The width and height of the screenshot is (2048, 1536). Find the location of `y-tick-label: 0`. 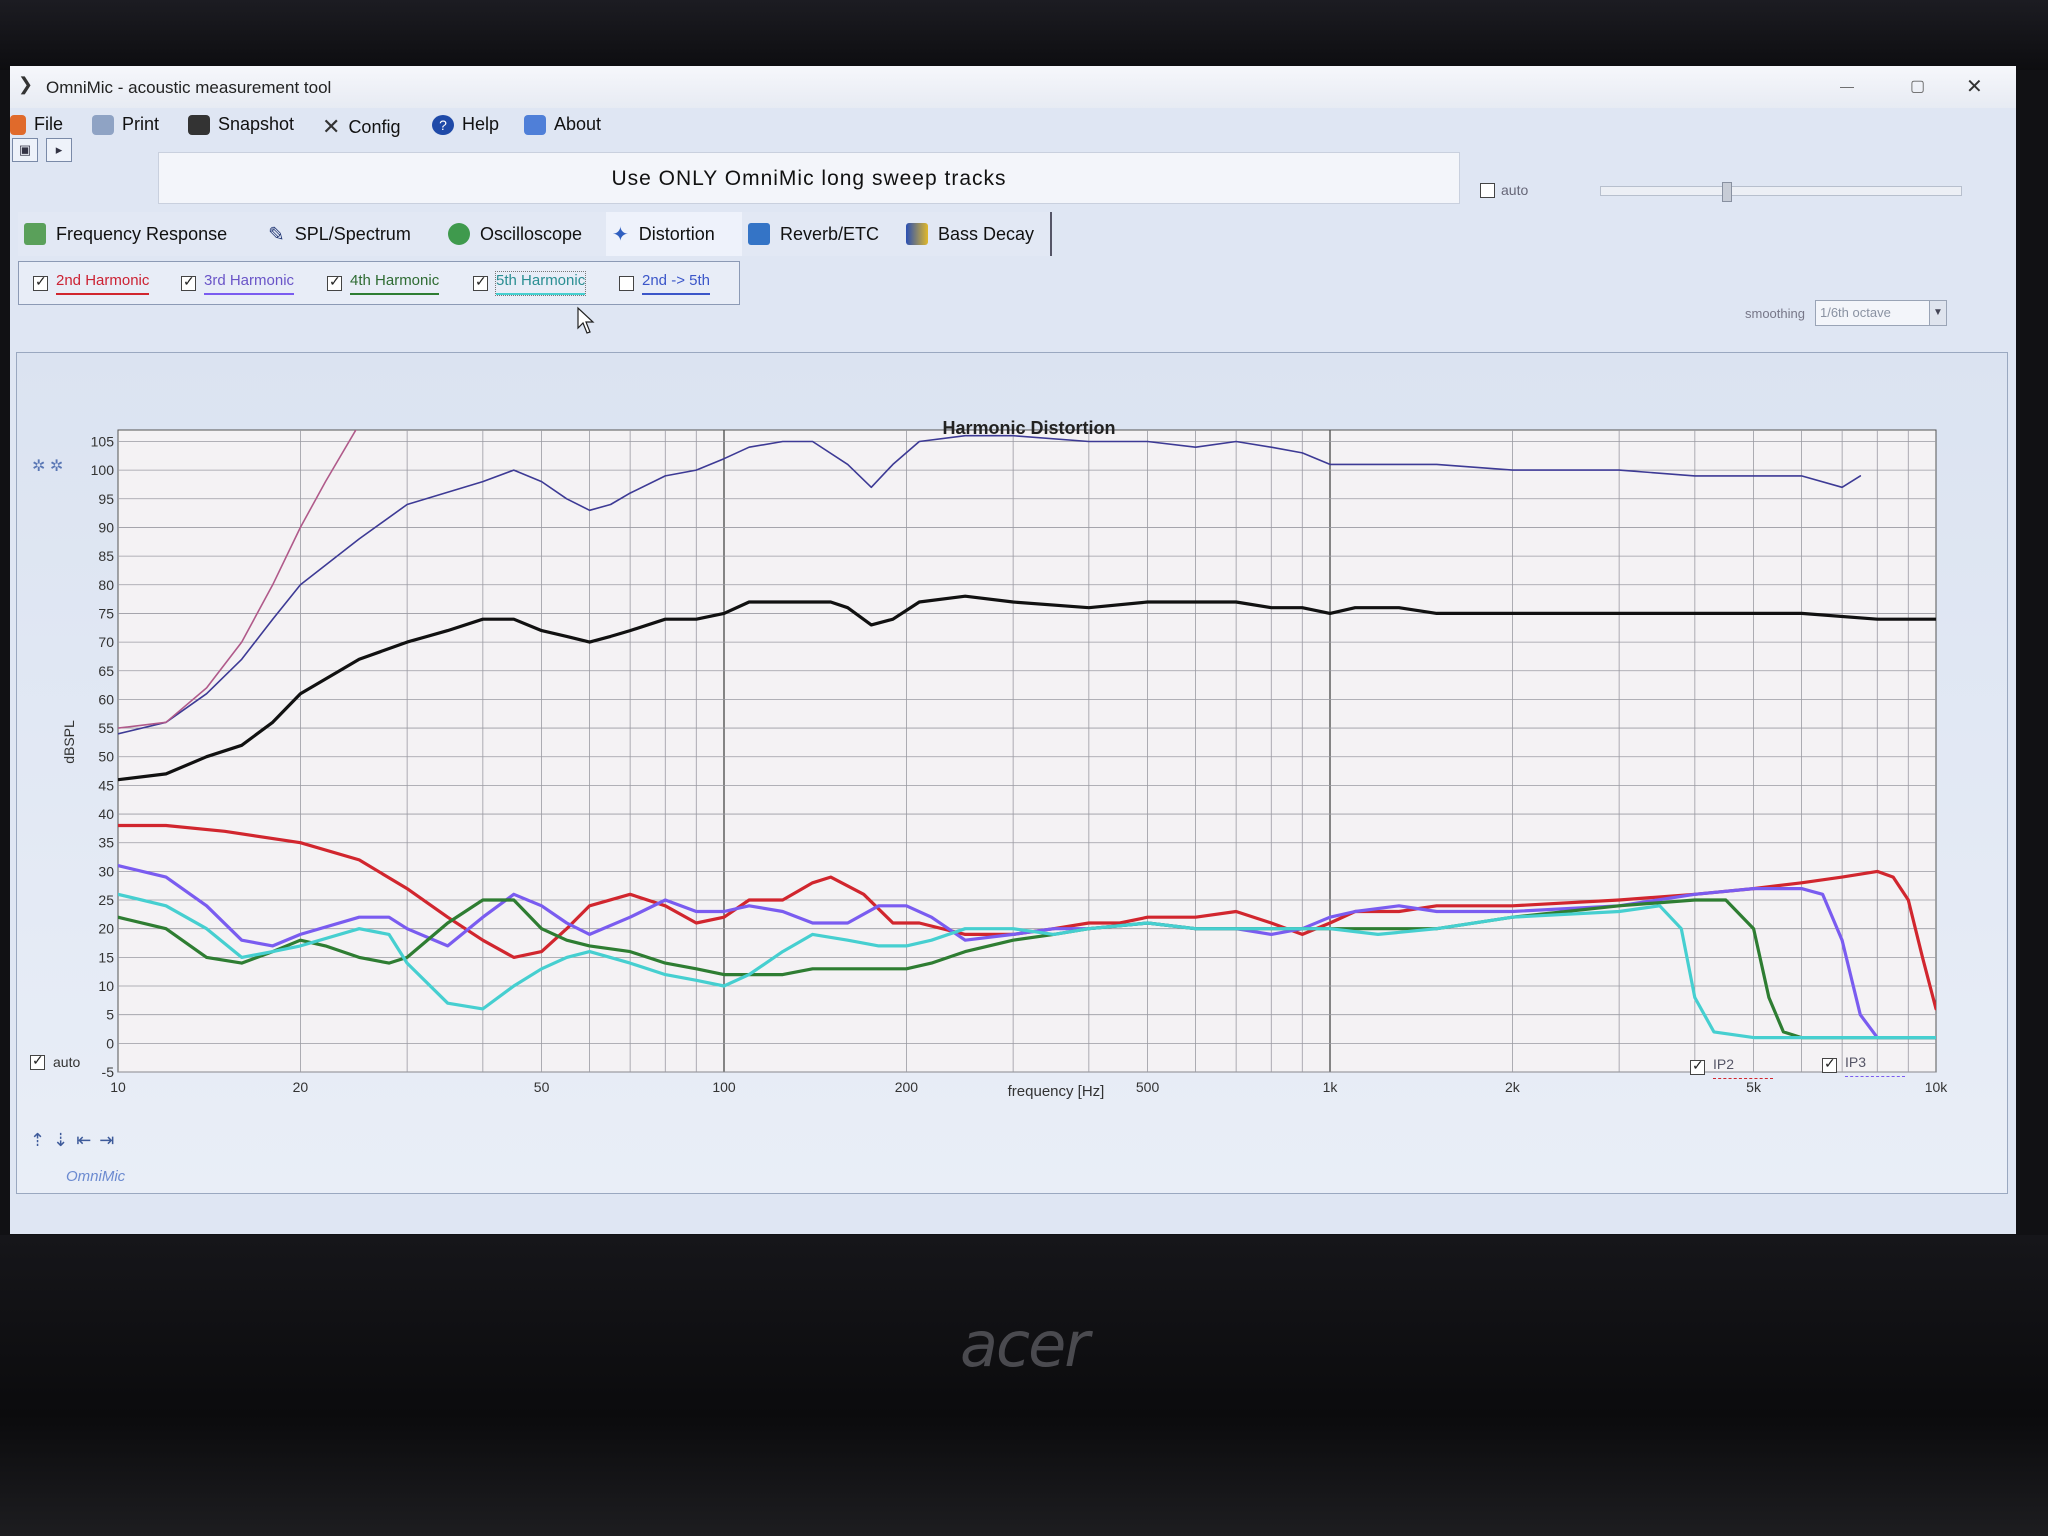

y-tick-label: 0 is located at coordinates (110, 1043).